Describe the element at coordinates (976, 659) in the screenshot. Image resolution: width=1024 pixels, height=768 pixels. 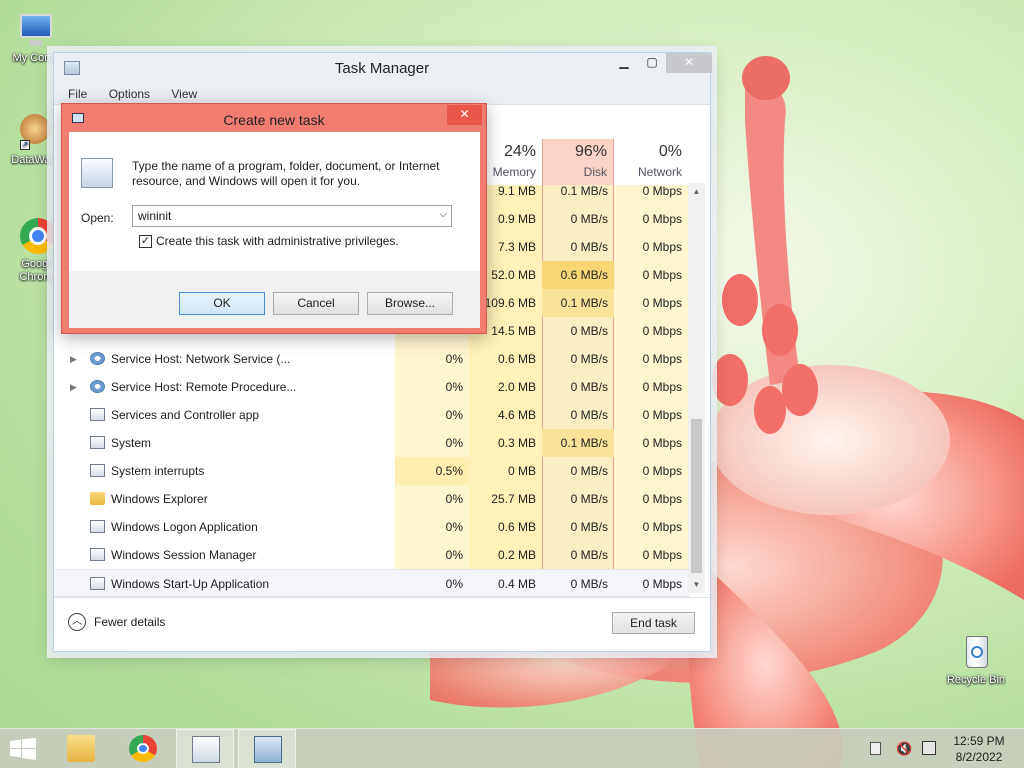
I see `desktop-icon-recycle-bin: Recycle Bin` at that location.